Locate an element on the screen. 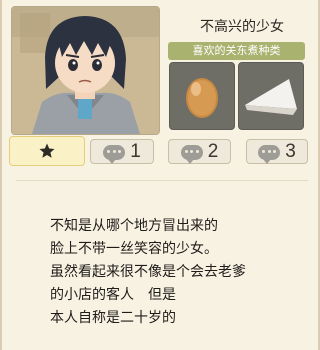 This screenshot has height=350, width=320. description-line: 本人自称是二十岁的 is located at coordinates (113, 318).